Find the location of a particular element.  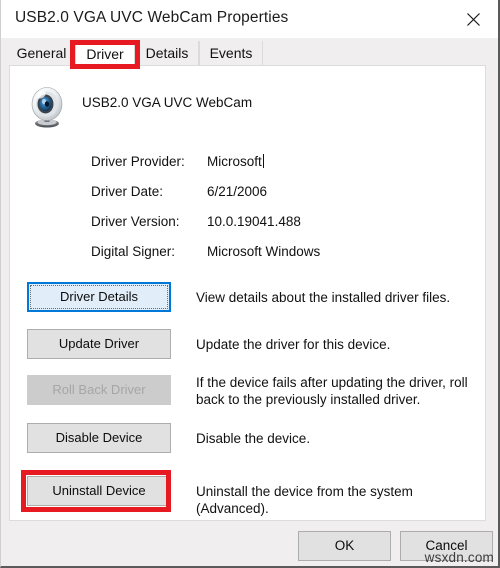

roll-back-driver-button: Roll Back Driver is located at coordinates (99, 390).